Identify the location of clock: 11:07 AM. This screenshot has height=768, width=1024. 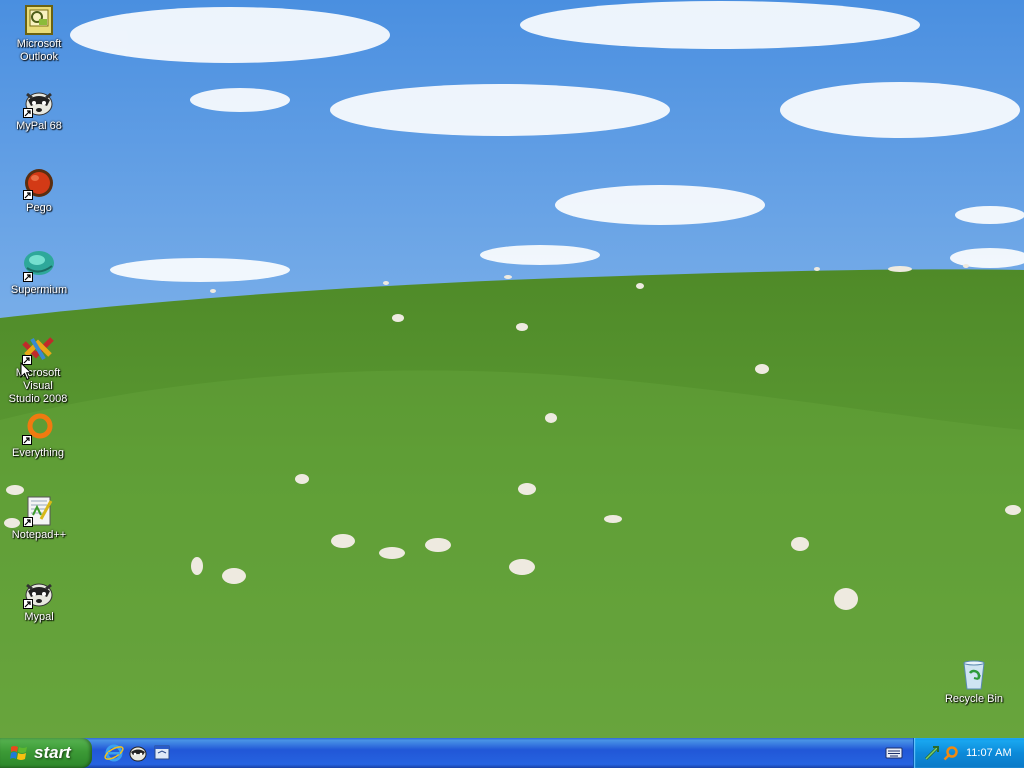
(989, 753).